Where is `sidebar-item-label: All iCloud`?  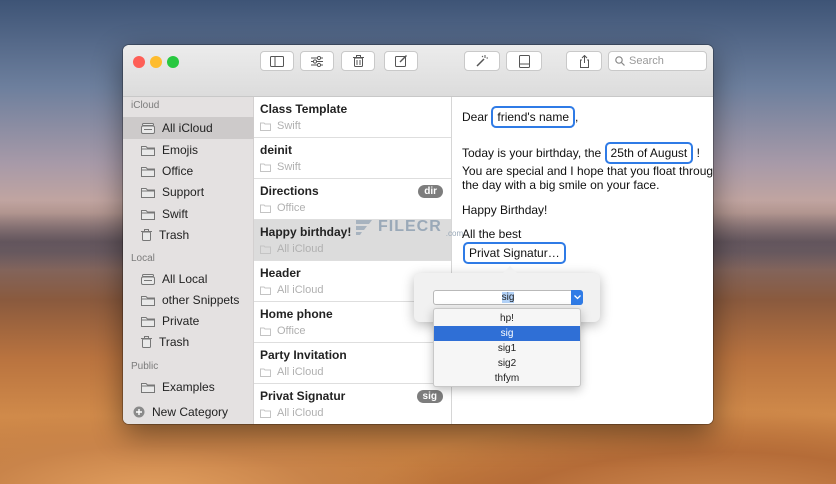
sidebar-item-label: All iCloud is located at coordinates (187, 128).